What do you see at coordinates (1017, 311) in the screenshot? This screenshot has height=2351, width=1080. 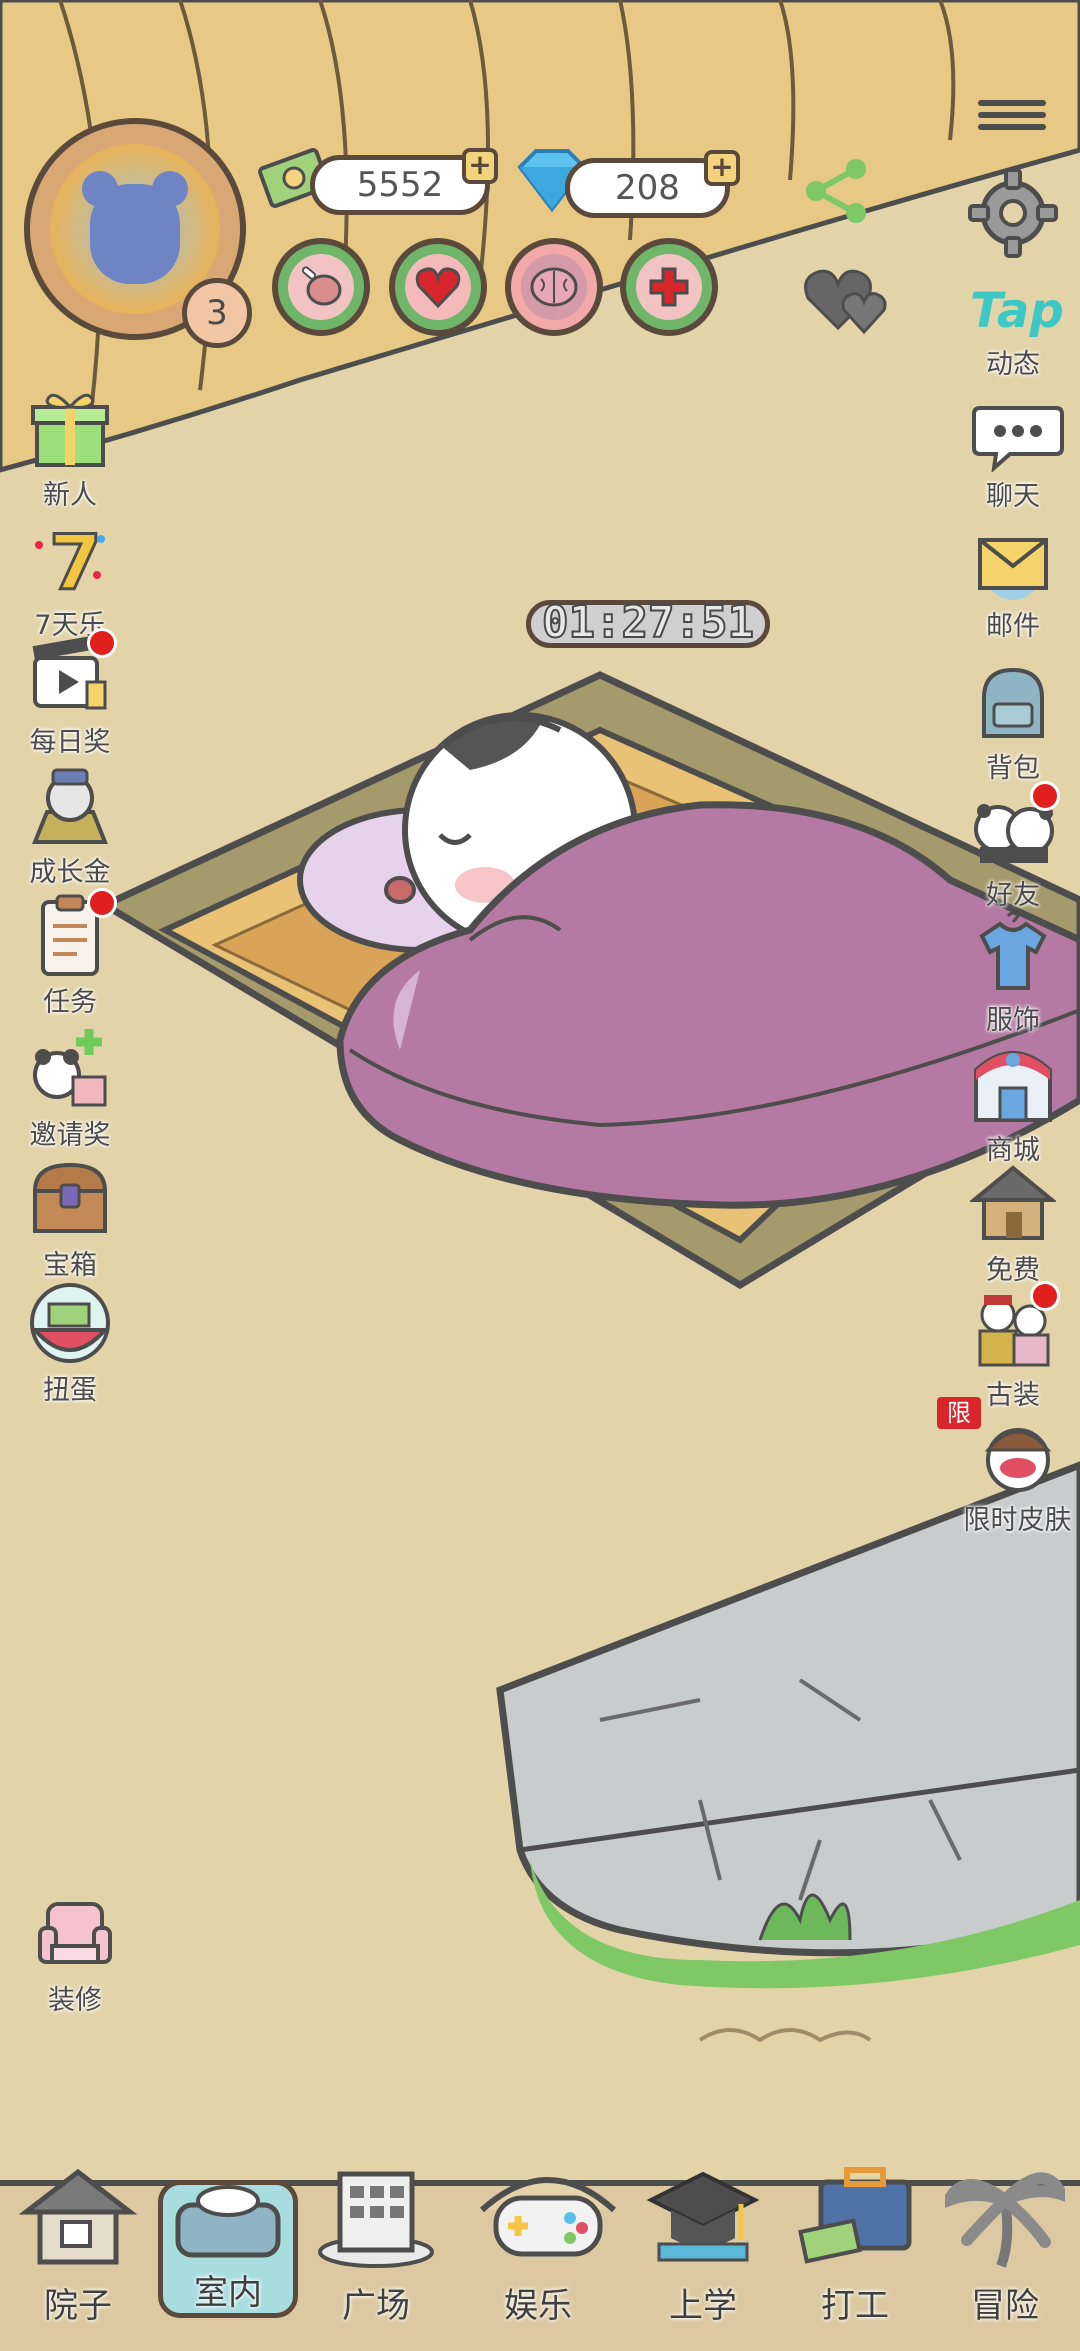 I see `tap-icon: Tap` at bounding box center [1017, 311].